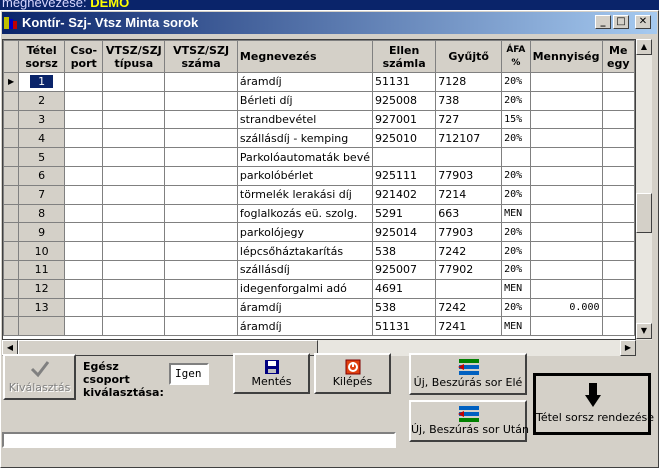 The image size is (659, 468). I want to click on cell-gyujto: 712107, so click(469, 138).